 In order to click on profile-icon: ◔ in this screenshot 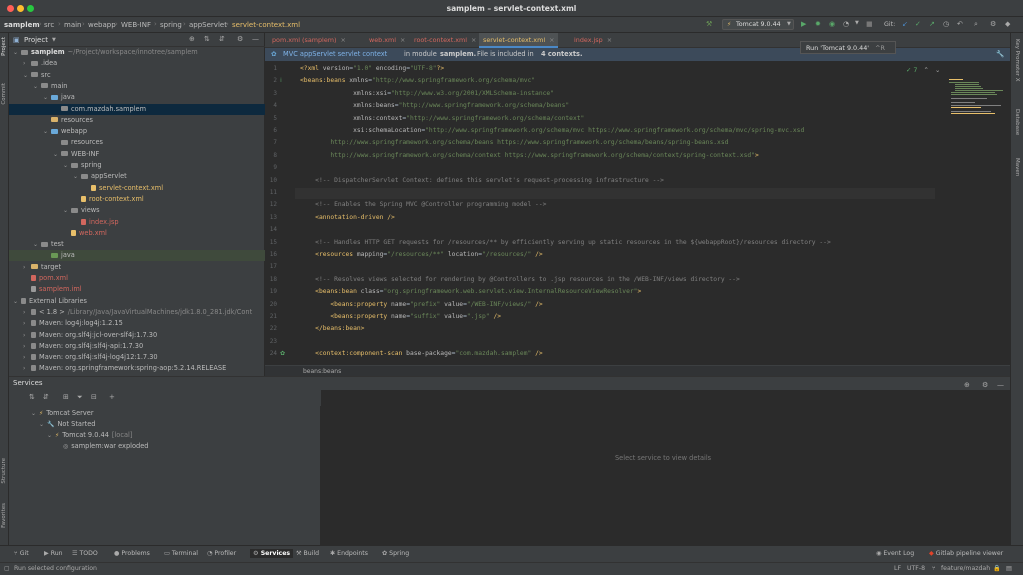, I will do `click(846, 24)`.